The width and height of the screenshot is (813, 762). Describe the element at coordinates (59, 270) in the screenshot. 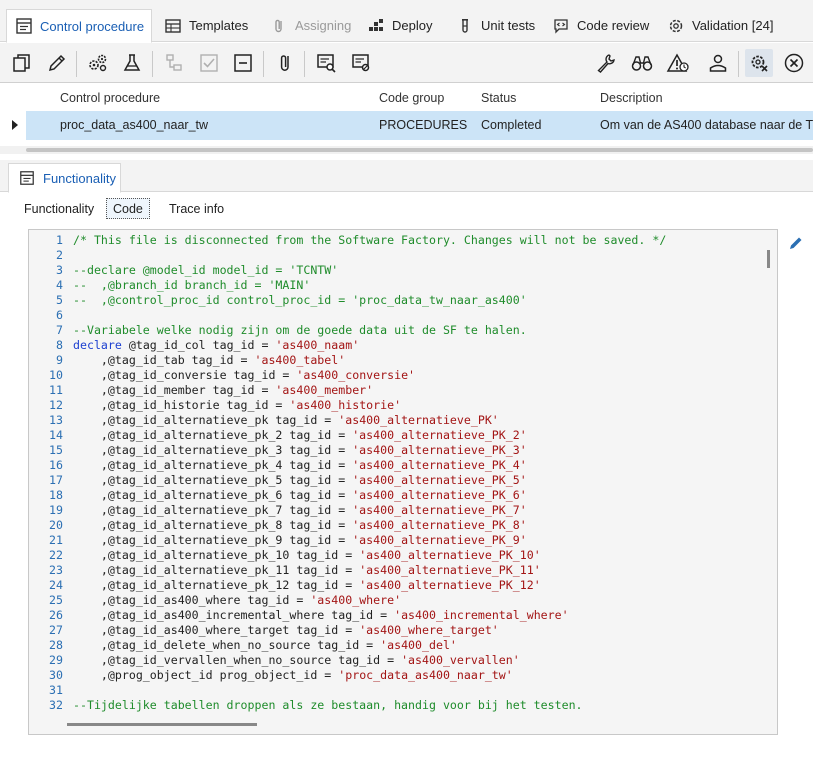

I see `line-number: 3` at that location.